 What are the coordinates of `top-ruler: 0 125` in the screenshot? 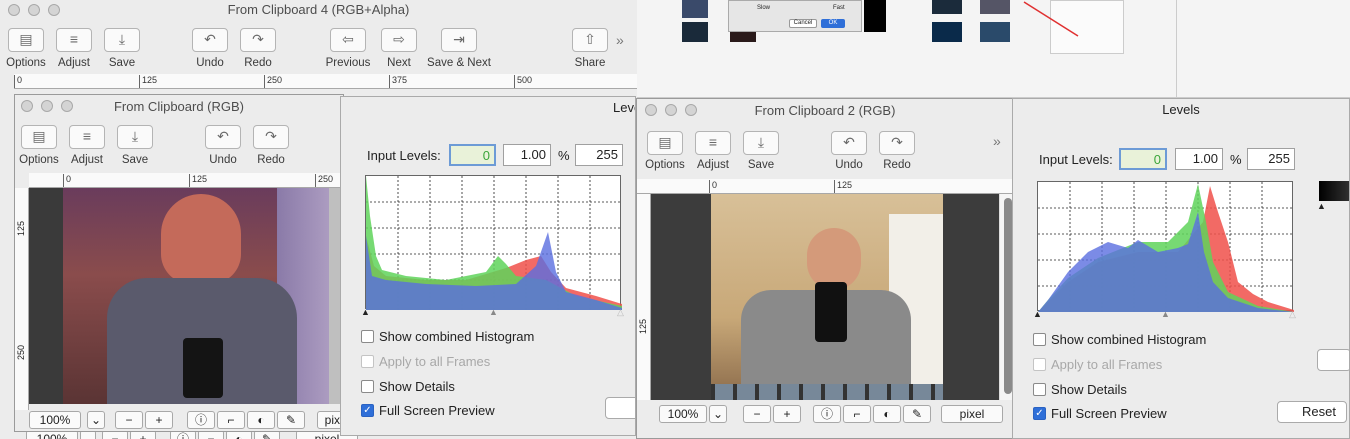 It's located at (825, 186).